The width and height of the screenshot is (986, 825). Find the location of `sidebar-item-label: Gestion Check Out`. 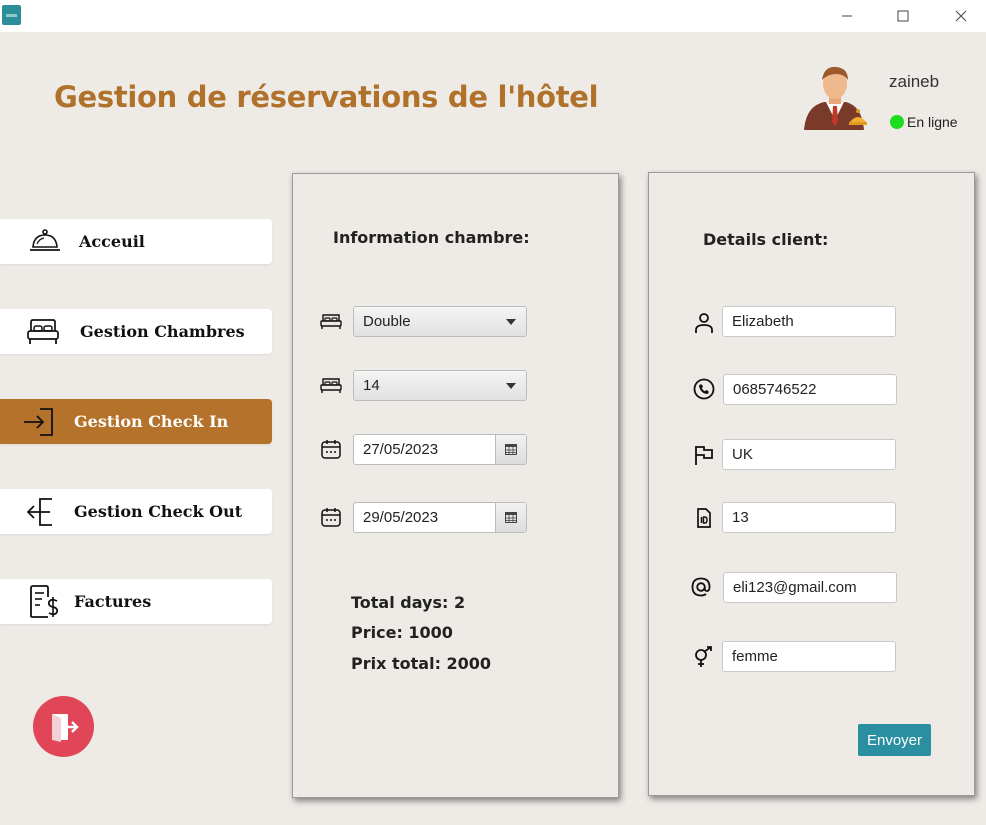

sidebar-item-label: Gestion Check Out is located at coordinates (158, 511).